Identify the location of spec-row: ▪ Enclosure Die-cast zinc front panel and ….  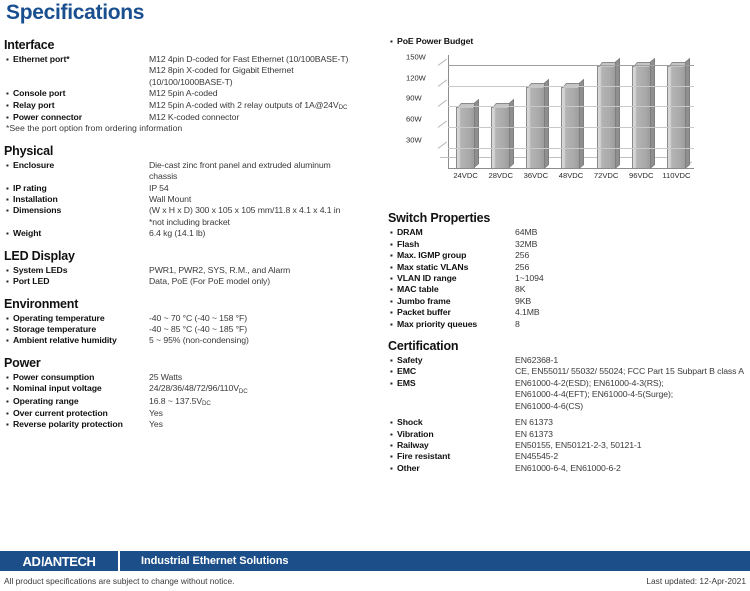
(193, 171).